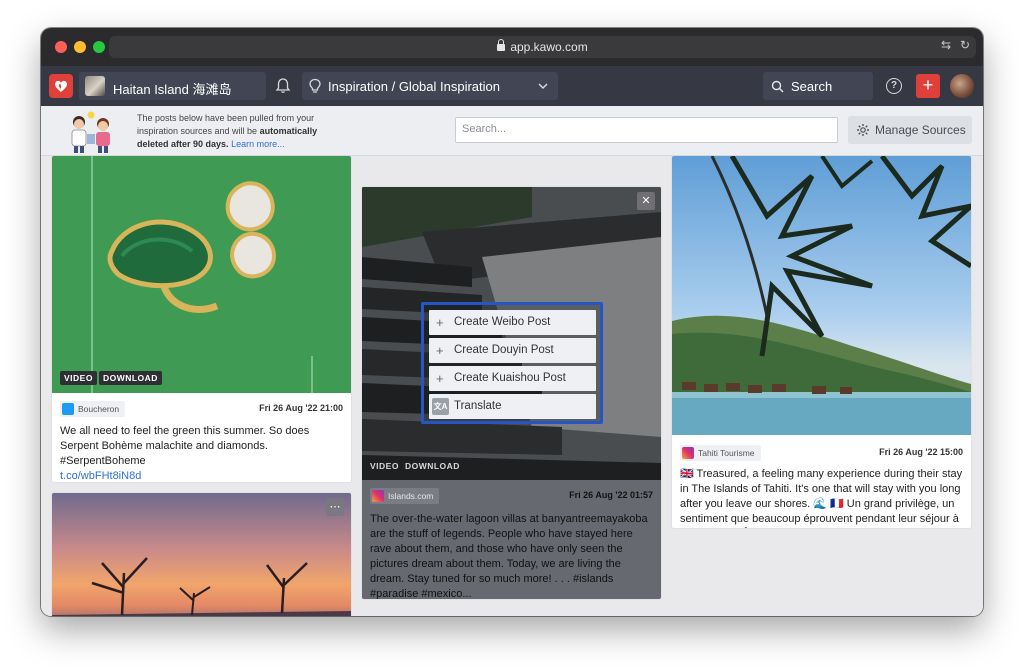 This screenshot has height=671, width=1024. Describe the element at coordinates (201, 274) in the screenshot. I see `post-media-ring: VIDEO DOWNLOAD` at that location.